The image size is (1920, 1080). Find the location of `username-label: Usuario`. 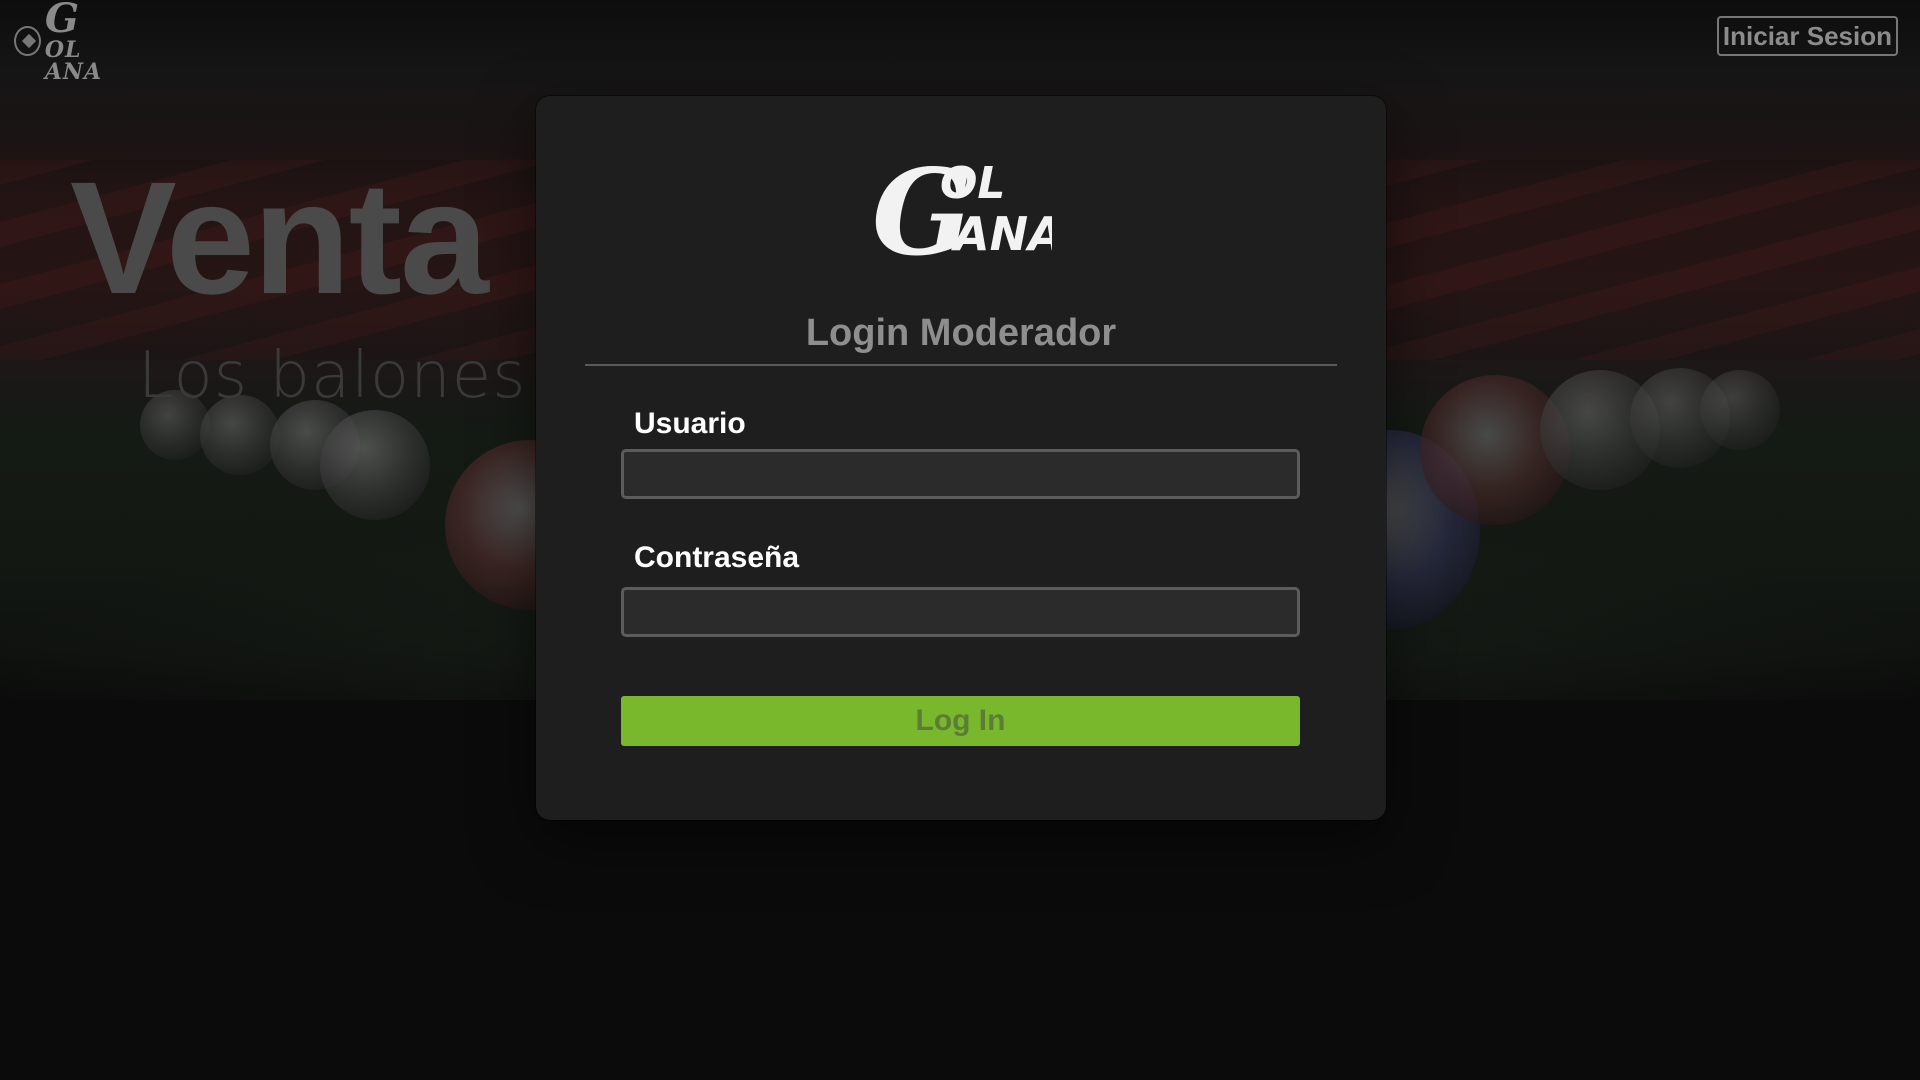

username-label: Usuario is located at coordinates (690, 423).